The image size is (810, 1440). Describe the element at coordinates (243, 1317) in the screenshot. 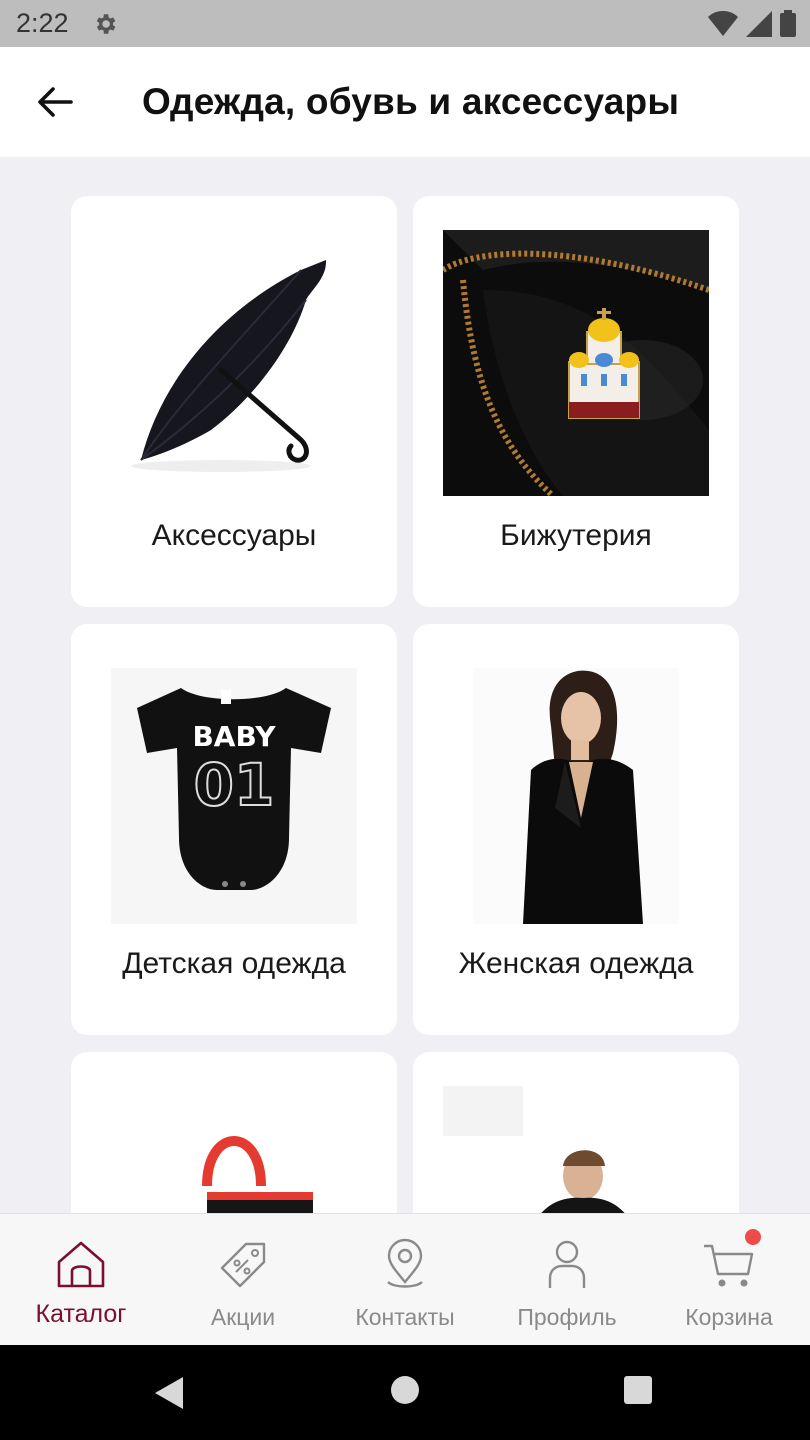

I see `nav-label: Акции` at that location.